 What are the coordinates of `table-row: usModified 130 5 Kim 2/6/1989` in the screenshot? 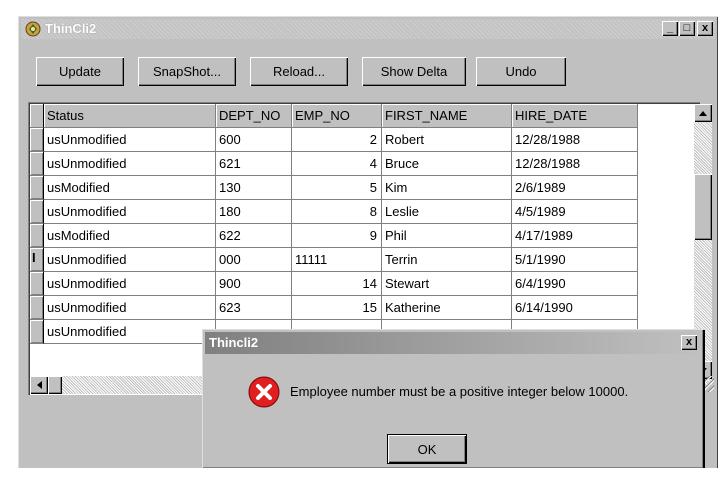 It's located at (334, 188).